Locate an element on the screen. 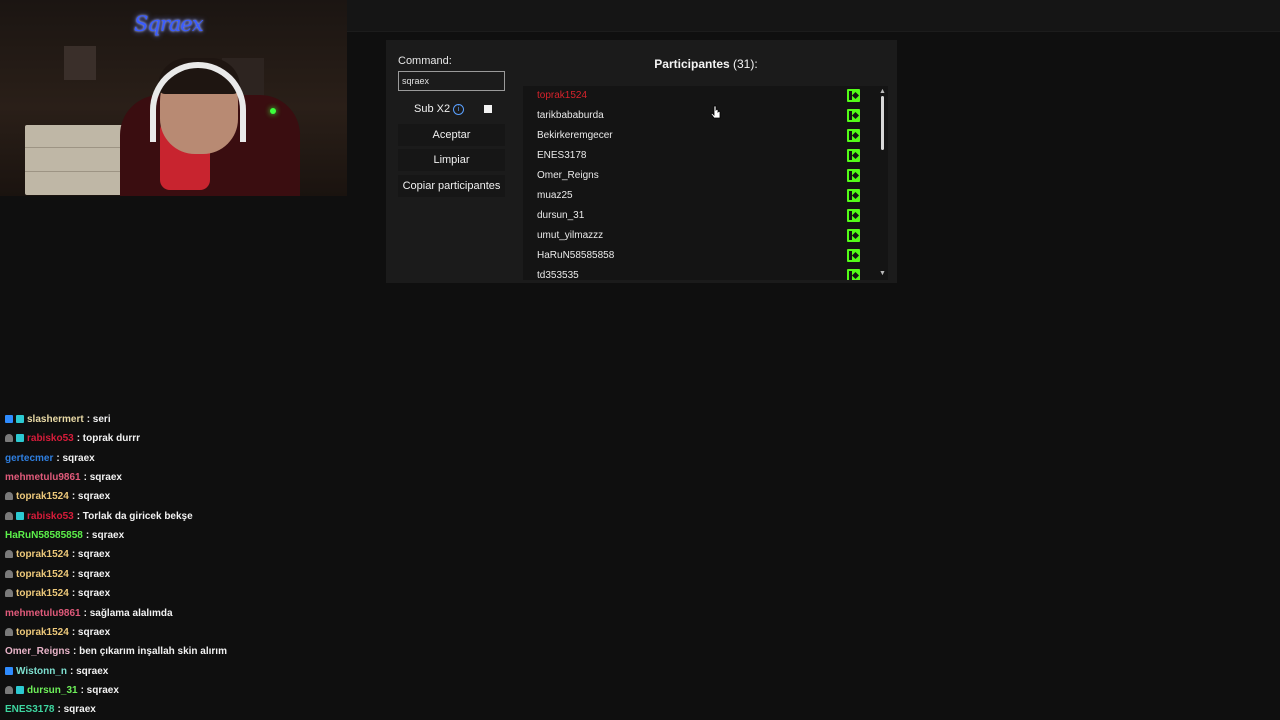 The width and height of the screenshot is (1280, 720). sub-x2-row: Sub X2 i is located at coordinates (451, 110).